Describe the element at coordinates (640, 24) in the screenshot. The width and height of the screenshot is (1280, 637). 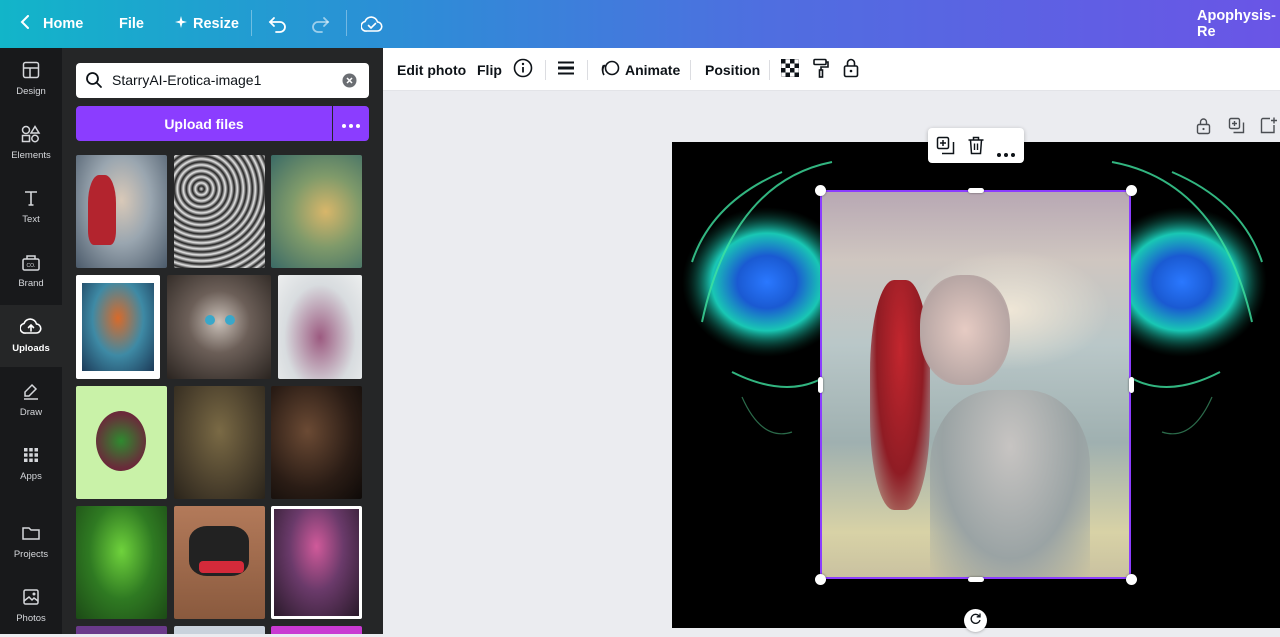
I see `top-bar: Home File Resize Apophysis-Re` at that location.